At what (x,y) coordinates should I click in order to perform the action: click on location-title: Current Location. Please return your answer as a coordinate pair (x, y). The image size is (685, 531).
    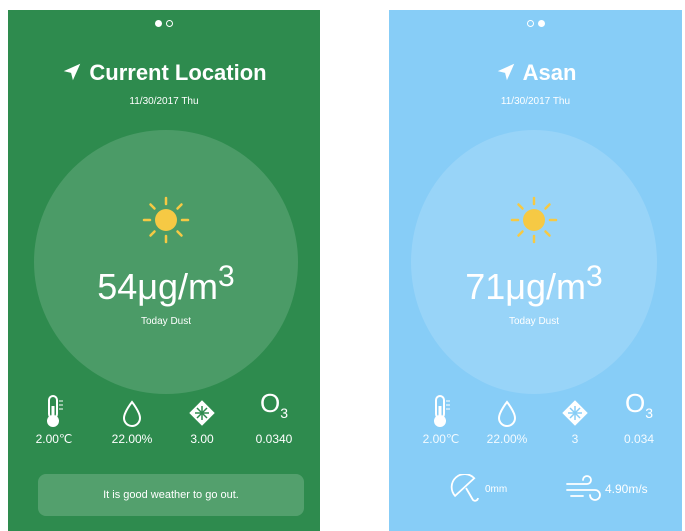
    Looking at the image, I should click on (164, 73).